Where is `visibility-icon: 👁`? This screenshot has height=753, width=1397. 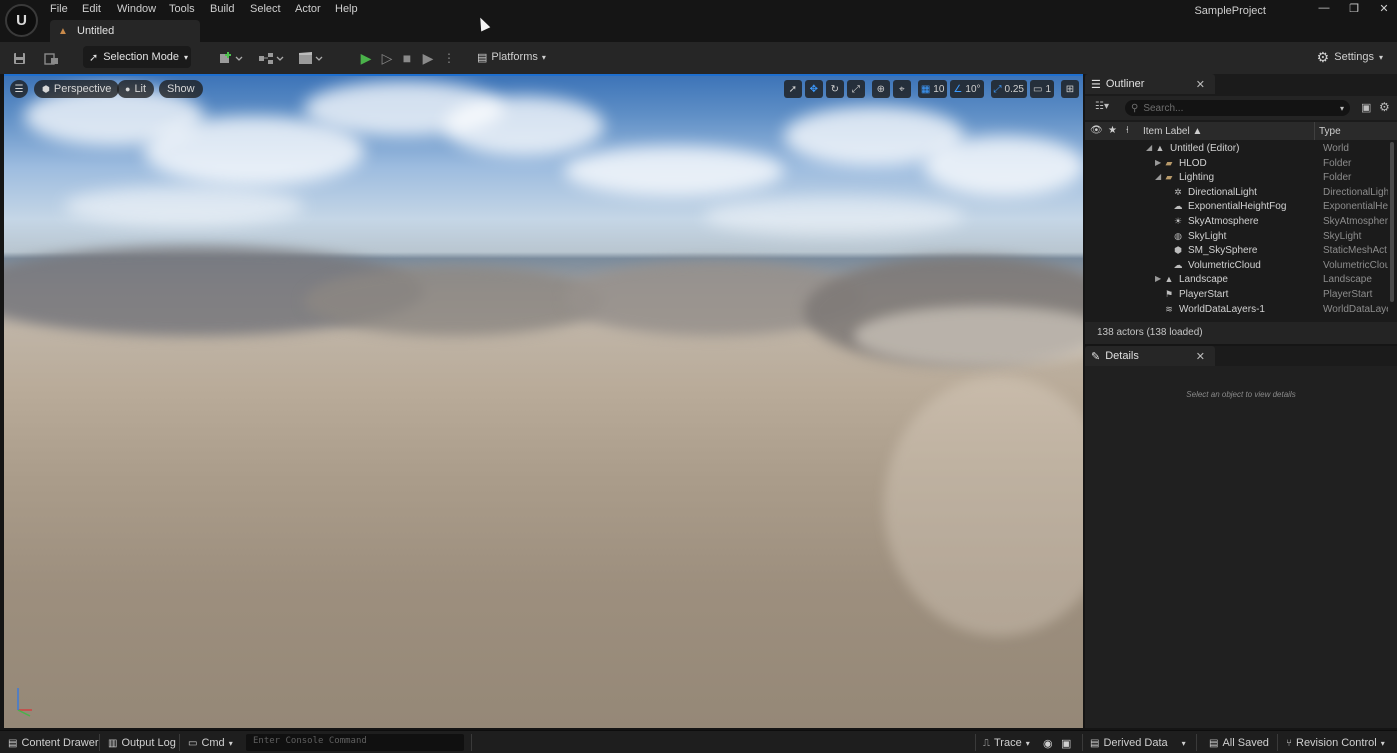
visibility-icon: 👁 is located at coordinates (1096, 130).